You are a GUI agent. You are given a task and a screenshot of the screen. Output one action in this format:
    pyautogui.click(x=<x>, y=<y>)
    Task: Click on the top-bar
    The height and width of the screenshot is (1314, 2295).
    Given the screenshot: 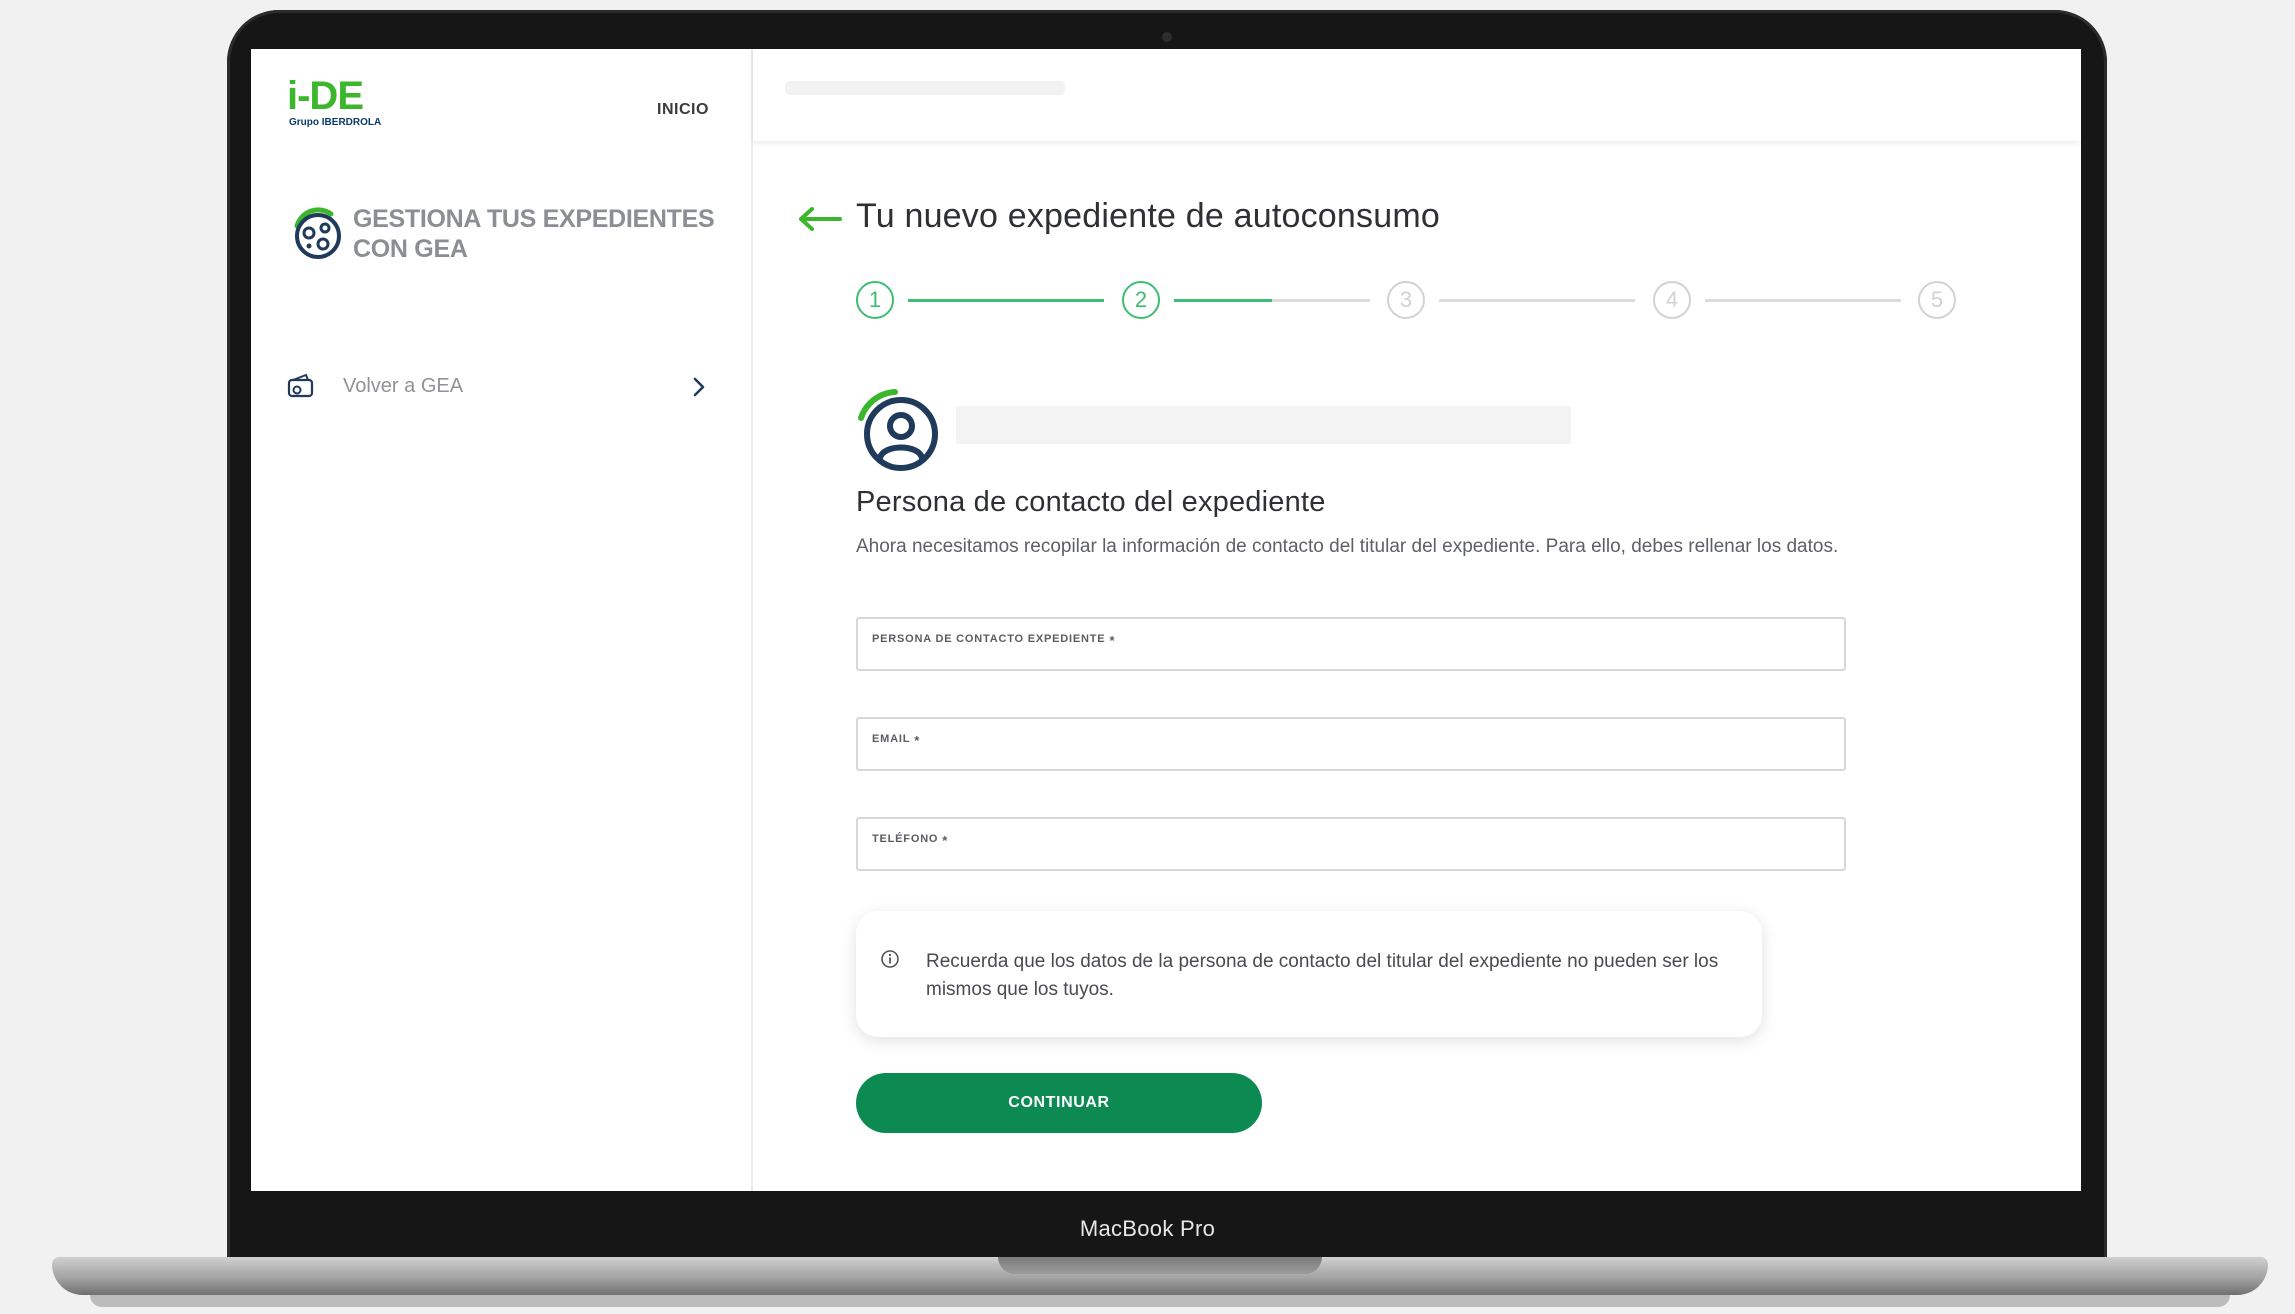 What is the action you would take?
    pyautogui.click(x=1417, y=95)
    